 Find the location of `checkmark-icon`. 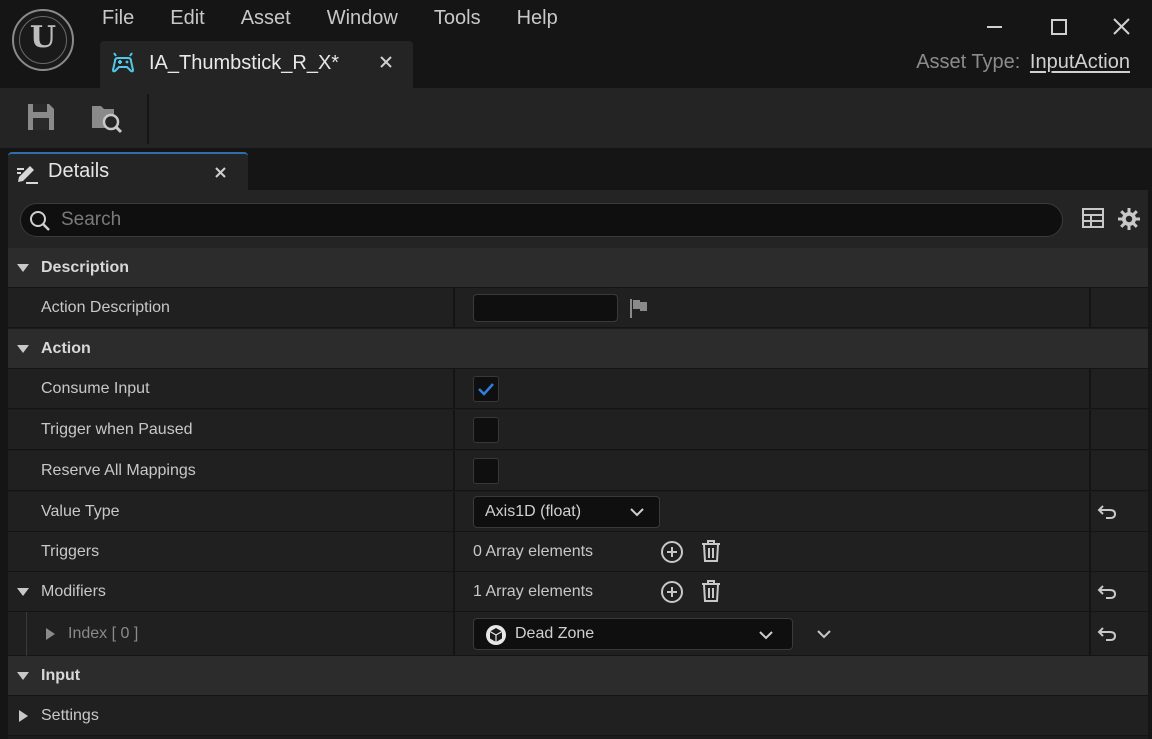

checkmark-icon is located at coordinates (486, 389).